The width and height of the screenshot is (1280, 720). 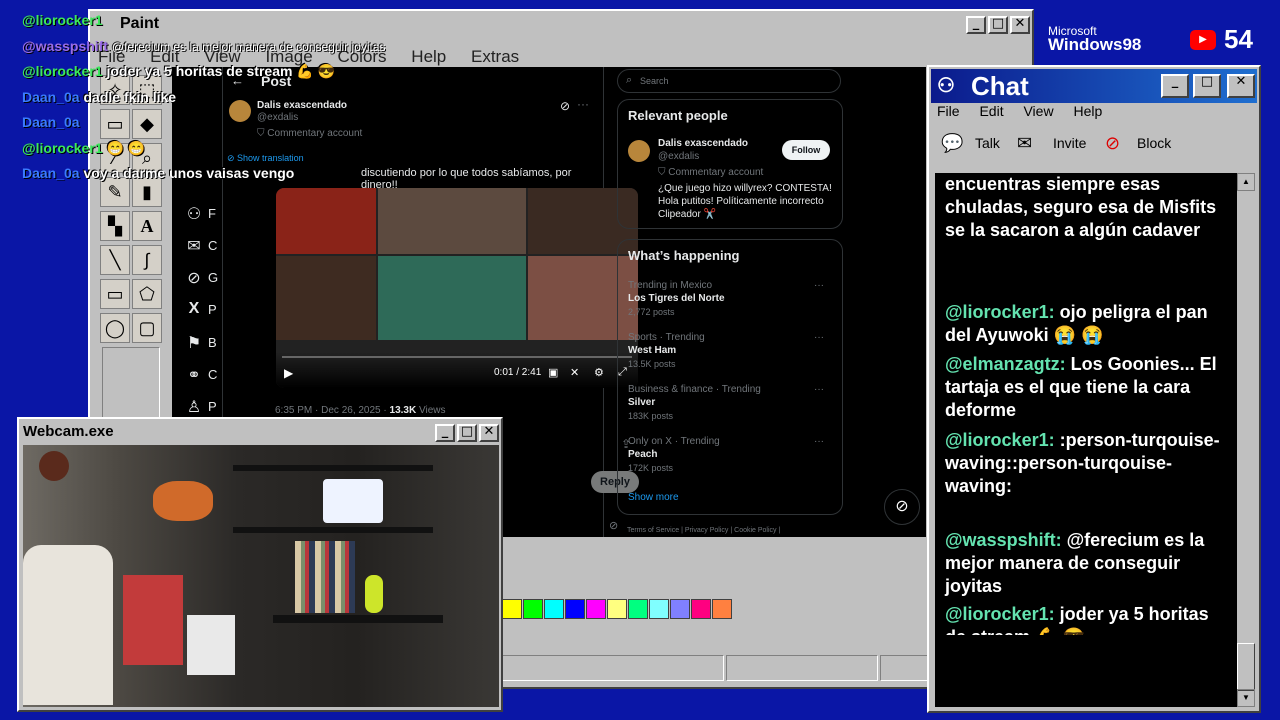 What do you see at coordinates (614, 528) in the screenshot?
I see `grok-icon: ⊘ ···` at bounding box center [614, 528].